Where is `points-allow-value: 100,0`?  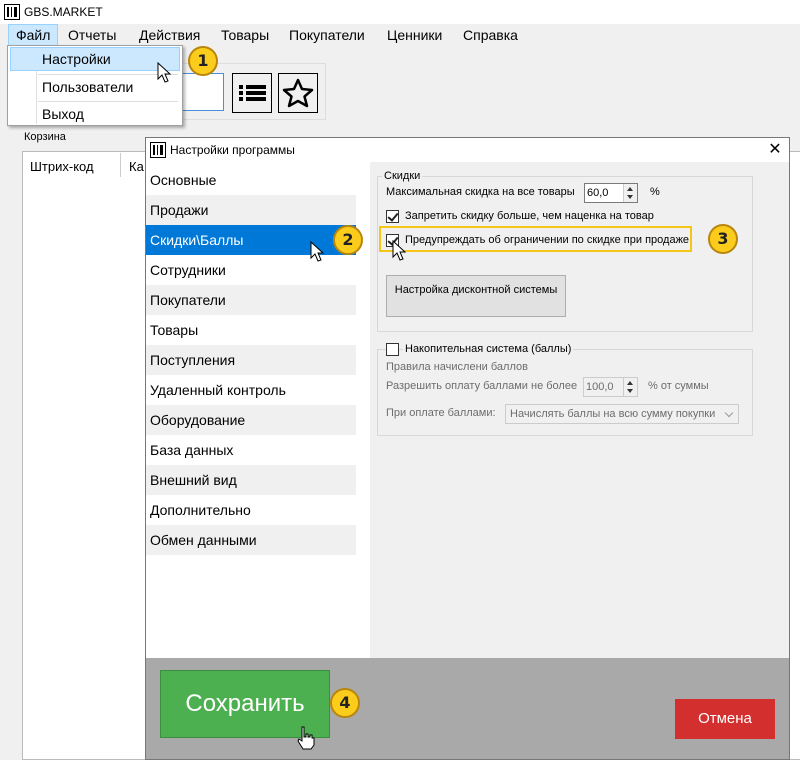 points-allow-value: 100,0 is located at coordinates (600, 387).